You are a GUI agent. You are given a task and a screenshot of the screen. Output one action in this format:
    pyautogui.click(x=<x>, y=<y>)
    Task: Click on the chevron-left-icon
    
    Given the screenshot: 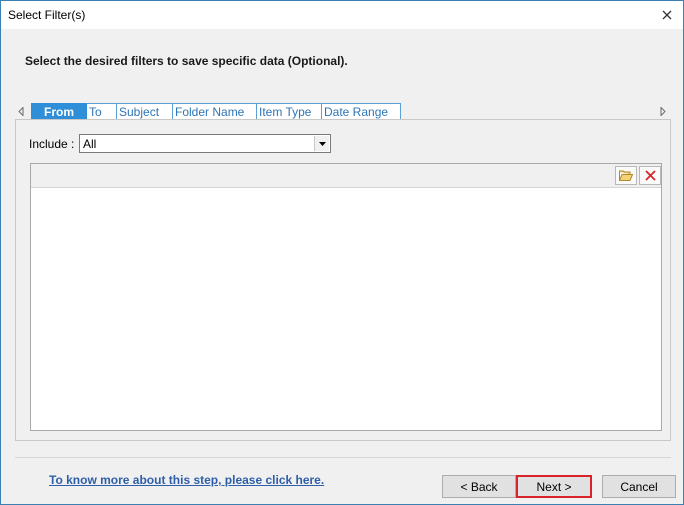 What is the action you would take?
    pyautogui.click(x=21, y=111)
    